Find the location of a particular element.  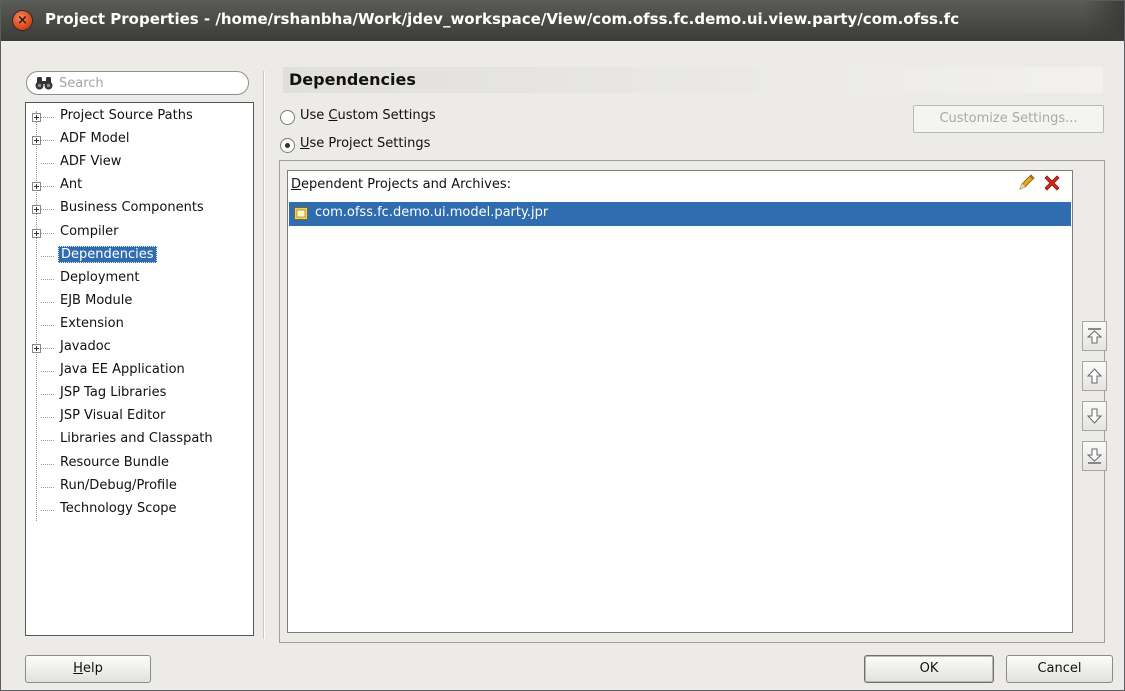

tree-item-label: Java EE Application is located at coordinates (122, 370).